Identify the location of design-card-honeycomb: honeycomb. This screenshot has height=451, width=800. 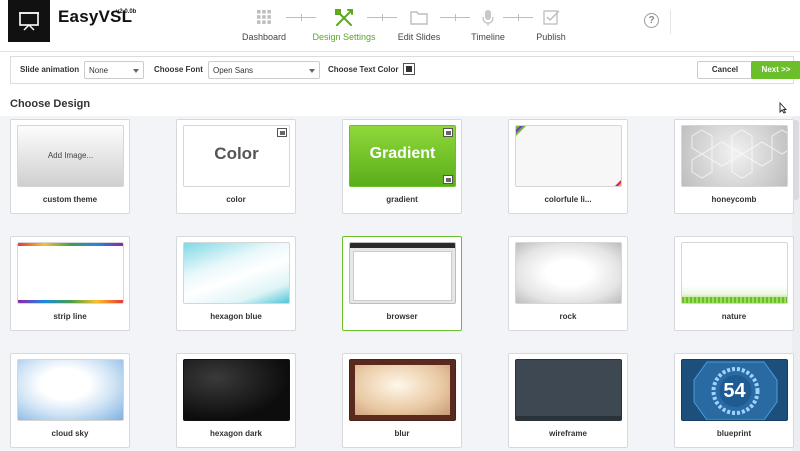
(734, 166).